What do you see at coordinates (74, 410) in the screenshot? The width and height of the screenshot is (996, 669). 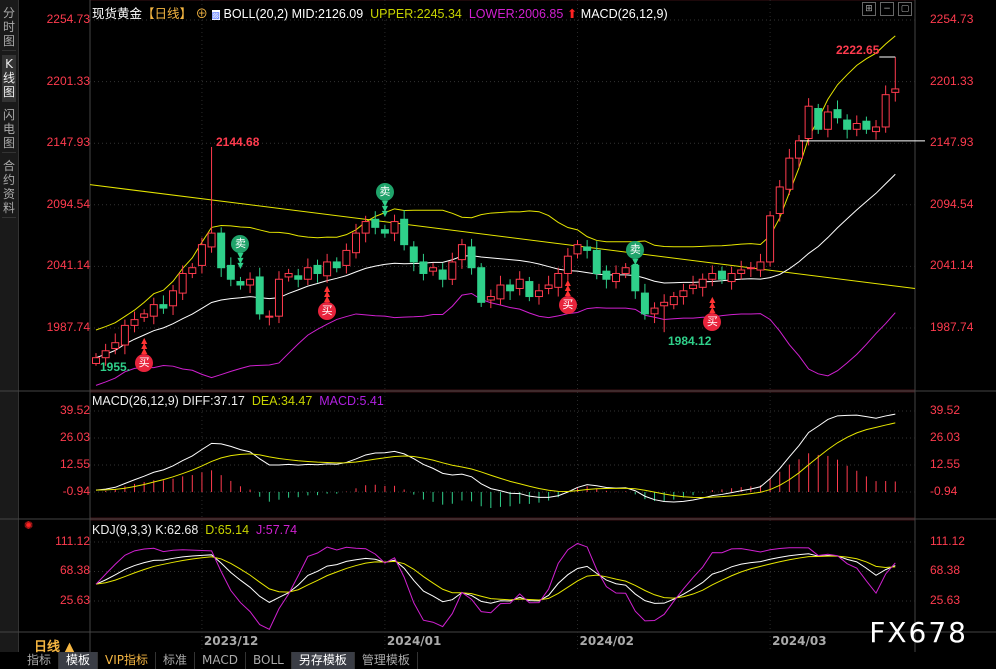 I see `macd-label-left: 39.52` at bounding box center [74, 410].